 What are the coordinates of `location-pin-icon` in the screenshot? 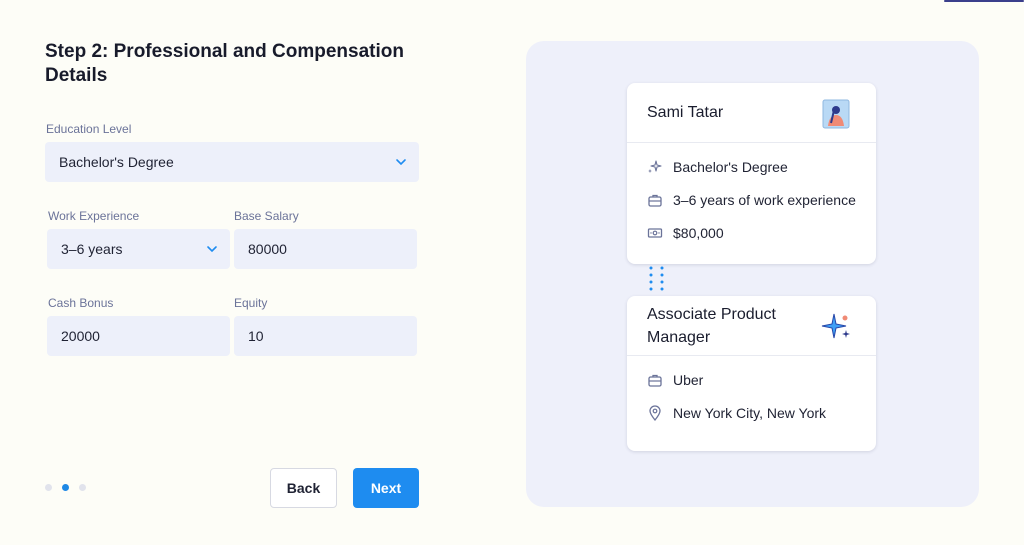 It's located at (655, 413).